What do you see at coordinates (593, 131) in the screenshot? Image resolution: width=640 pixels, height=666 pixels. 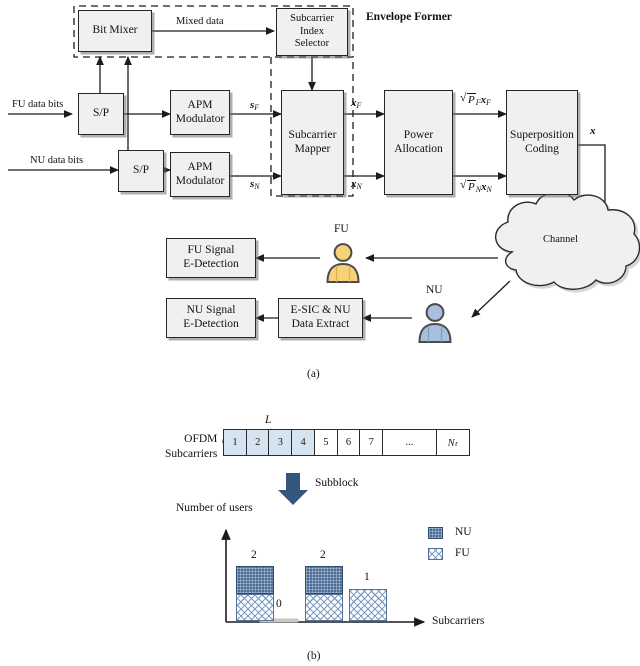 I see `label-x-transmit: x` at bounding box center [593, 131].